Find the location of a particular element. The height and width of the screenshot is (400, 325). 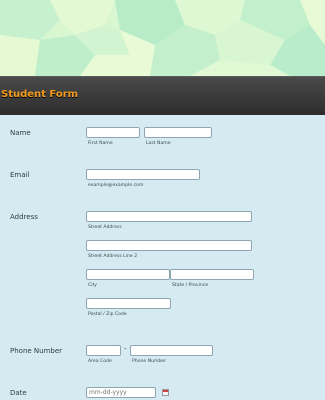

email-input is located at coordinates (143, 174).